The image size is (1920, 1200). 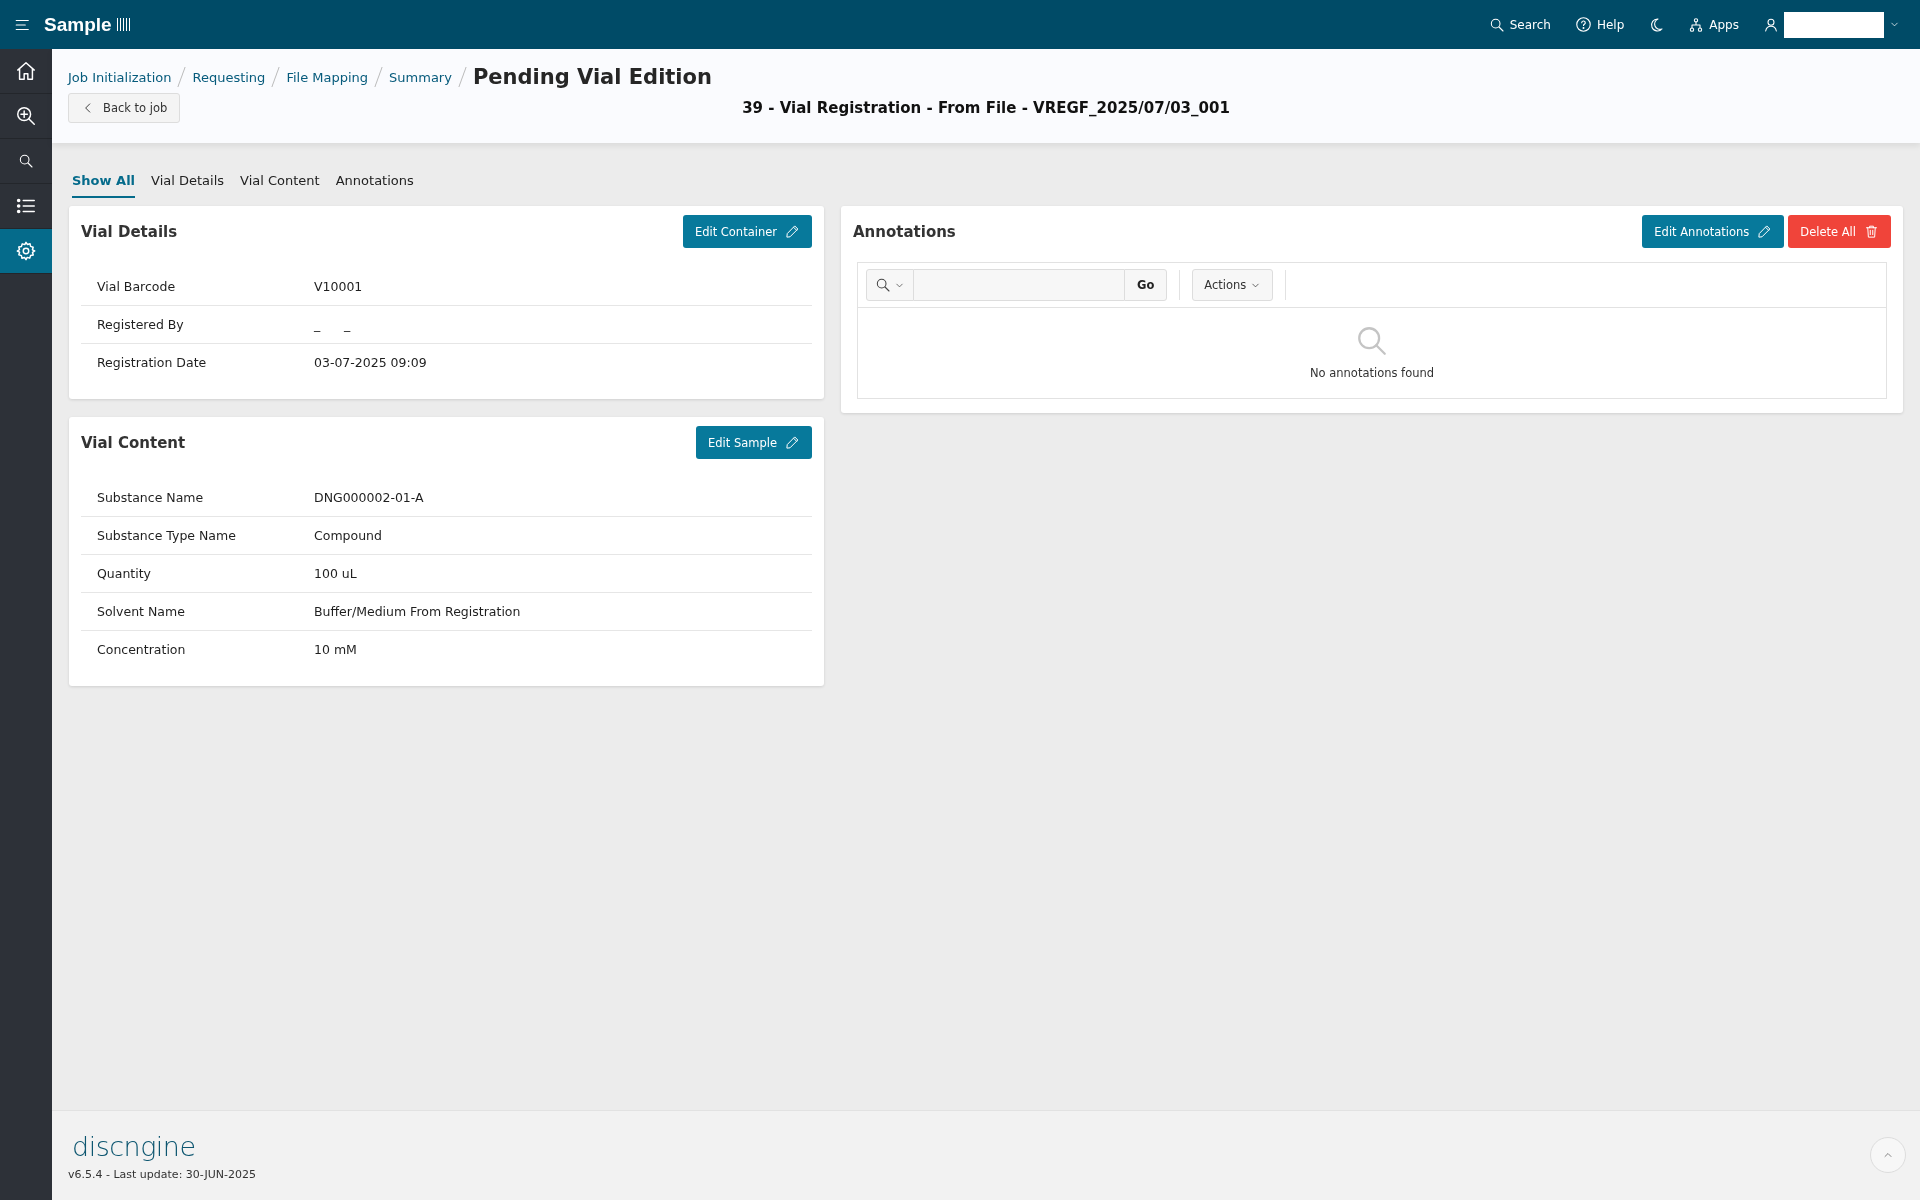 What do you see at coordinates (1583, 24) in the screenshot?
I see `help-icon` at bounding box center [1583, 24].